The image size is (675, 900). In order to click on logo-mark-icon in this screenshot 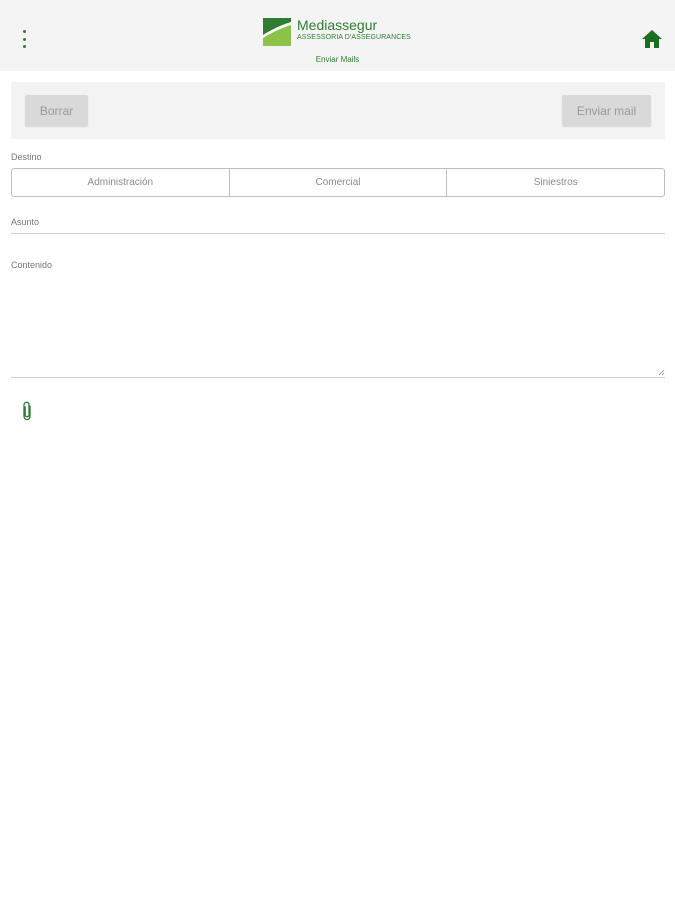, I will do `click(277, 32)`.